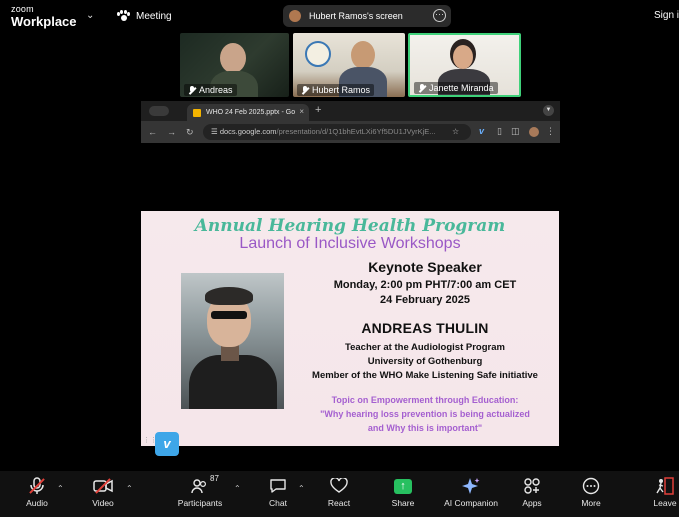  I want to click on screen-share-indicator: Hubert Ramos's screen ···, so click(367, 16).